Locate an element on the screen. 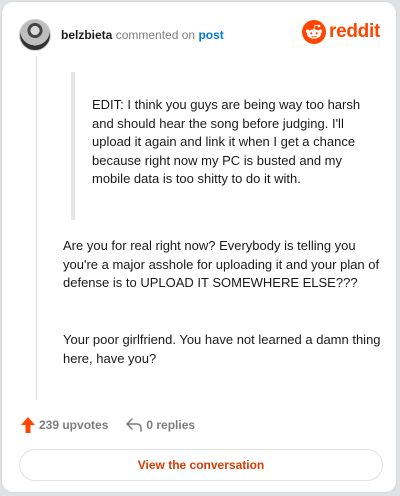  reply-label: 0 replies is located at coordinates (171, 425).